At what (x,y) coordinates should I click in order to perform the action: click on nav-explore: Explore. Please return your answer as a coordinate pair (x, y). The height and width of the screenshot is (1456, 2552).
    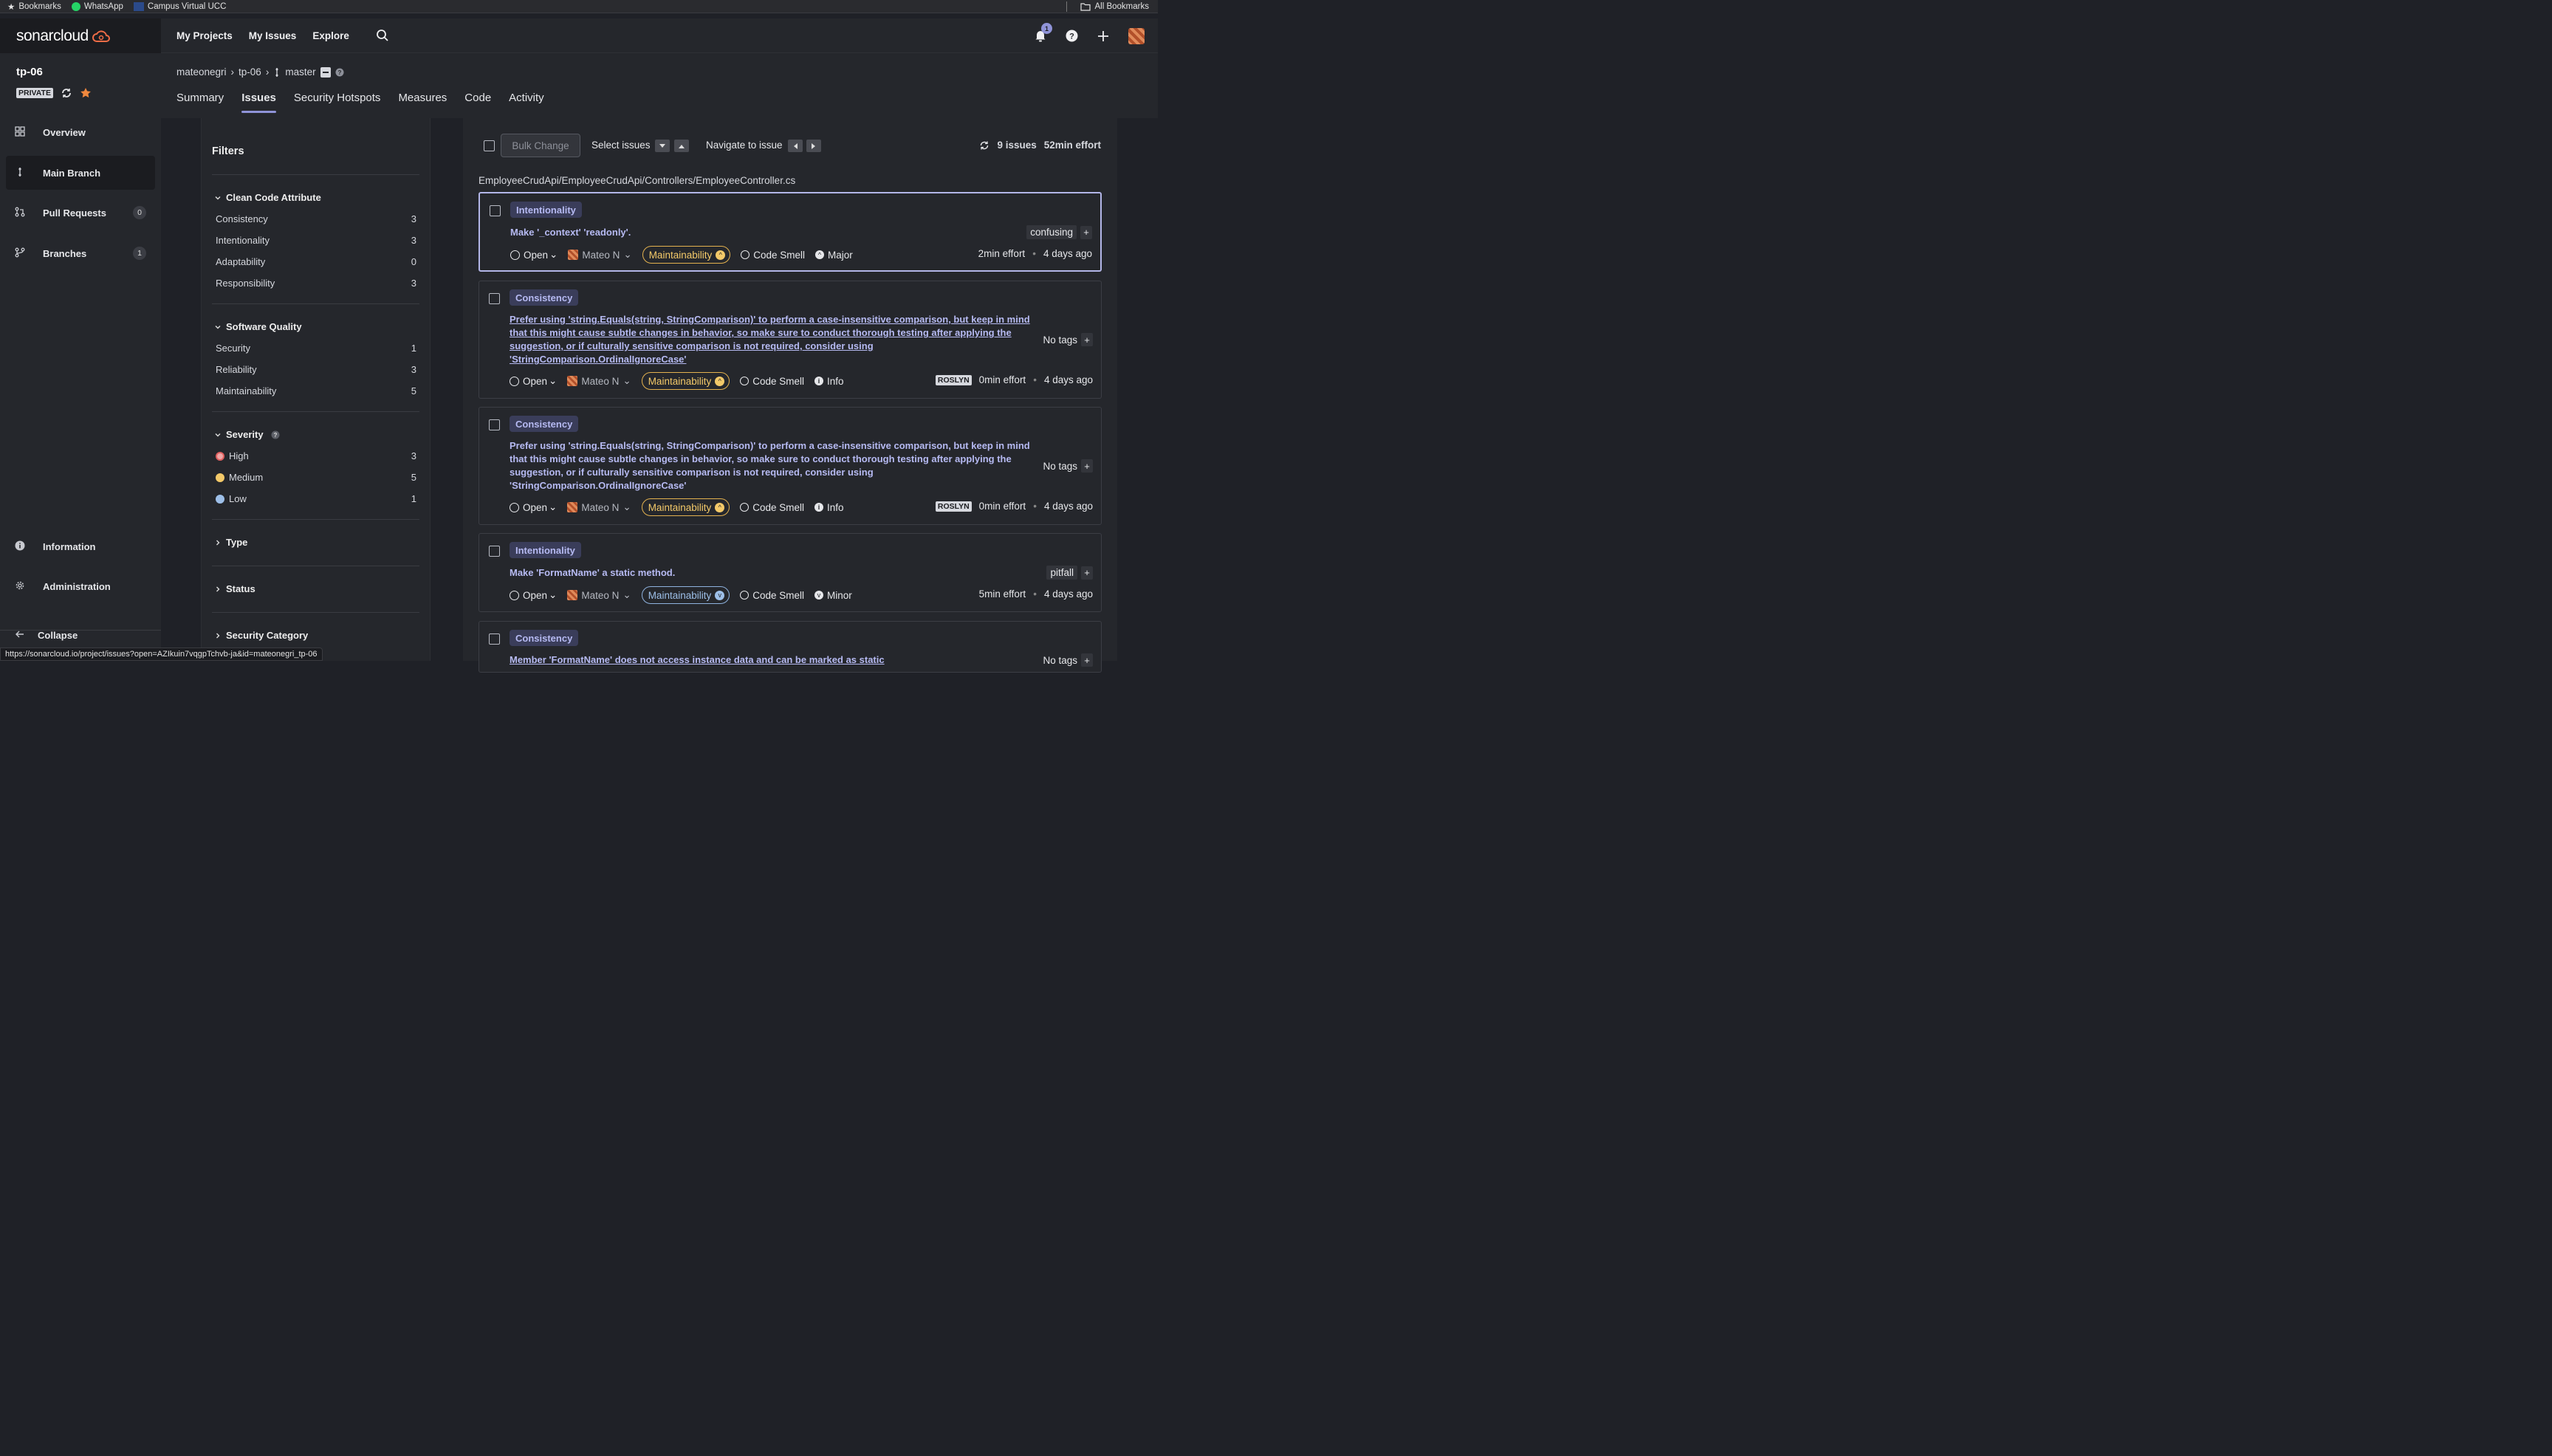
    Looking at the image, I should click on (330, 35).